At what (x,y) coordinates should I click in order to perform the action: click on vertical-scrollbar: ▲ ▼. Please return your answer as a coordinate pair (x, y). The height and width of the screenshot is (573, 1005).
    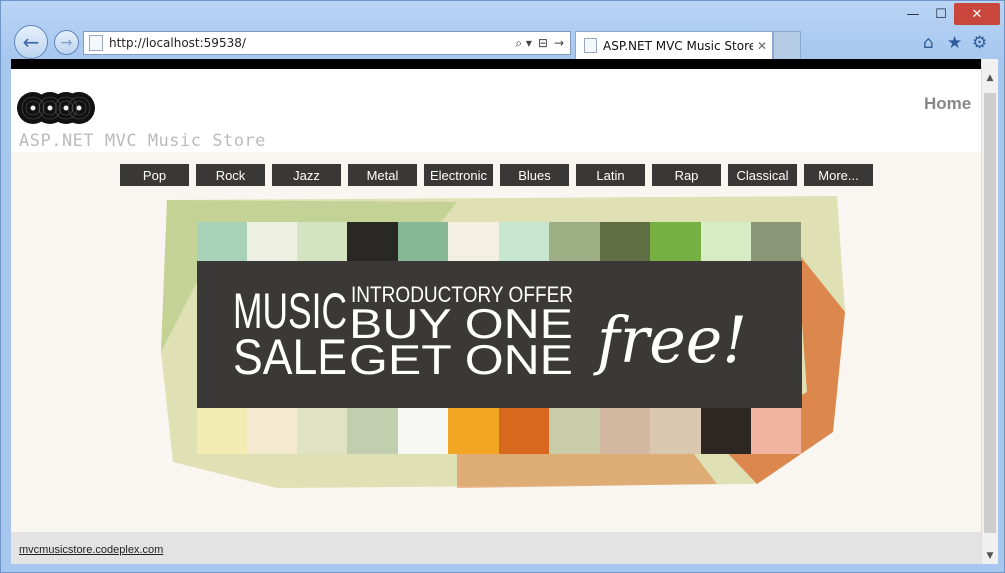
    Looking at the image, I should click on (989, 311).